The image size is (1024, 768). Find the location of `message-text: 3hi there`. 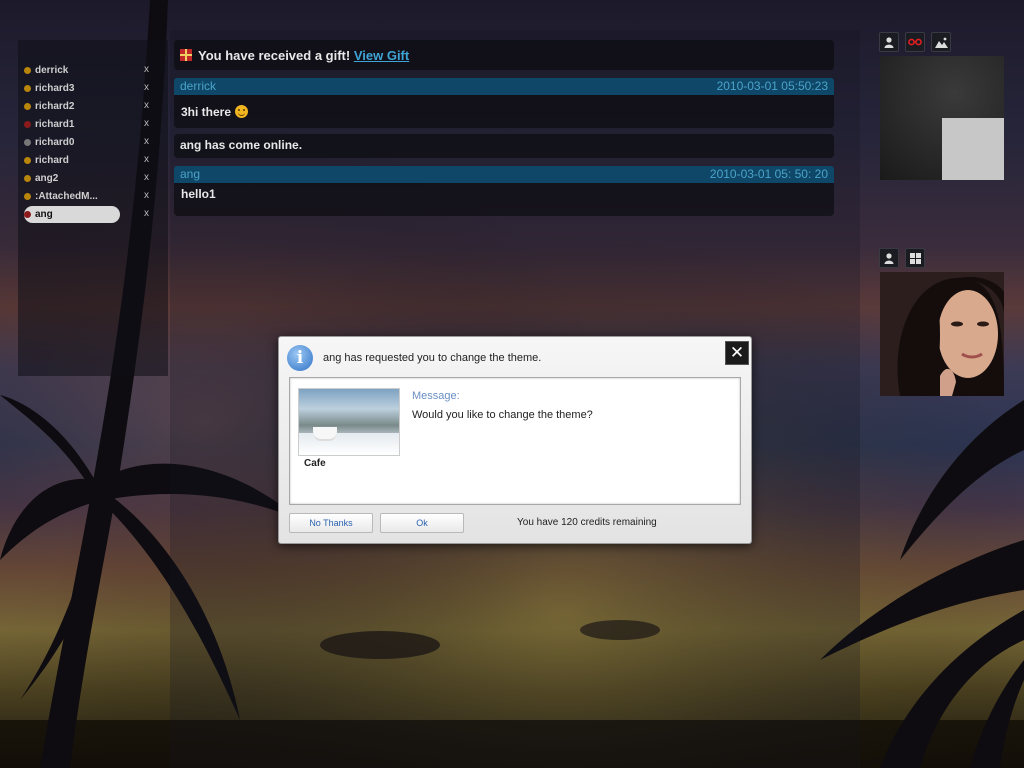

message-text: 3hi there is located at coordinates (215, 112).